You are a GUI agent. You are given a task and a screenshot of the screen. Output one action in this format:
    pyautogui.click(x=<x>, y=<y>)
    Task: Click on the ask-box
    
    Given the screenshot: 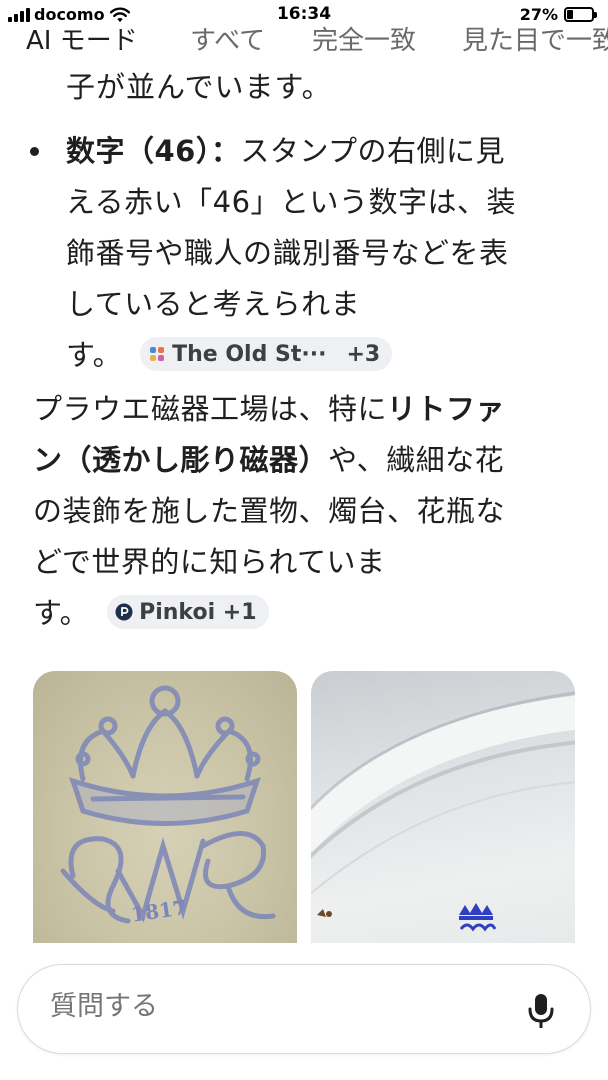 What is the action you would take?
    pyautogui.click(x=304, y=1009)
    